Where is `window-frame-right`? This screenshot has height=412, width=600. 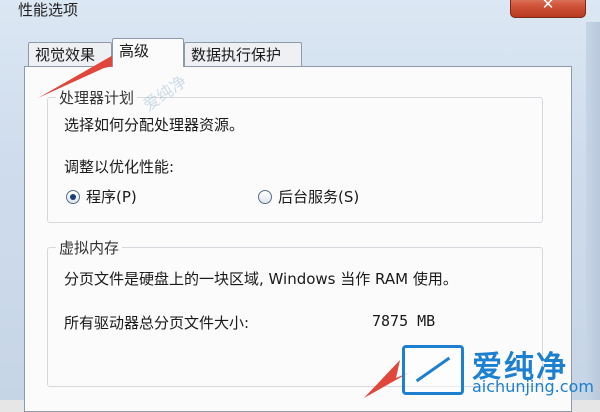
window-frame-right is located at coordinates (593, 211).